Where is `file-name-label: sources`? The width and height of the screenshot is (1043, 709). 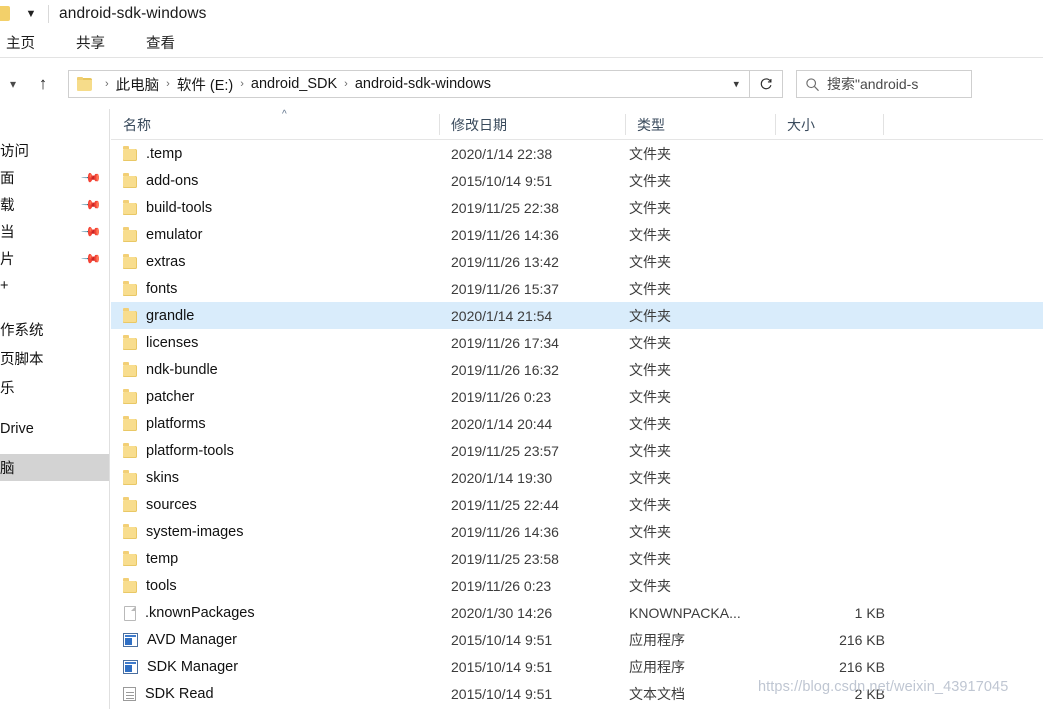 file-name-label: sources is located at coordinates (171, 504).